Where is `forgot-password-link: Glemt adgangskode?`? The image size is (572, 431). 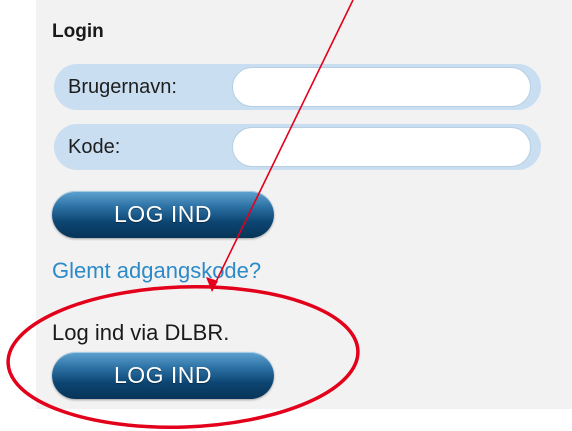
forgot-password-link: Glemt adgangskode? is located at coordinates (156, 271).